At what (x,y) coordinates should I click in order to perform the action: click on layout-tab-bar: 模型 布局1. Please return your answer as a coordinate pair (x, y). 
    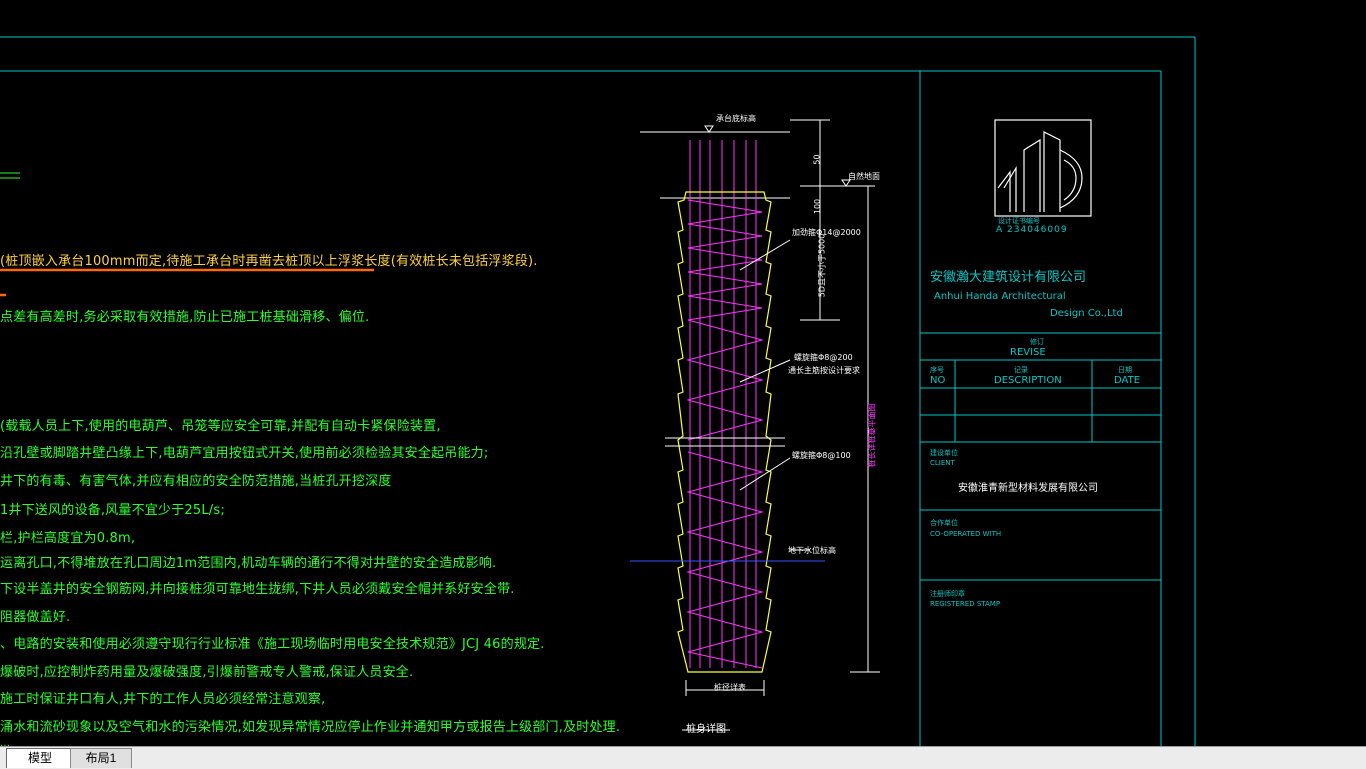
    Looking at the image, I should click on (683, 757).